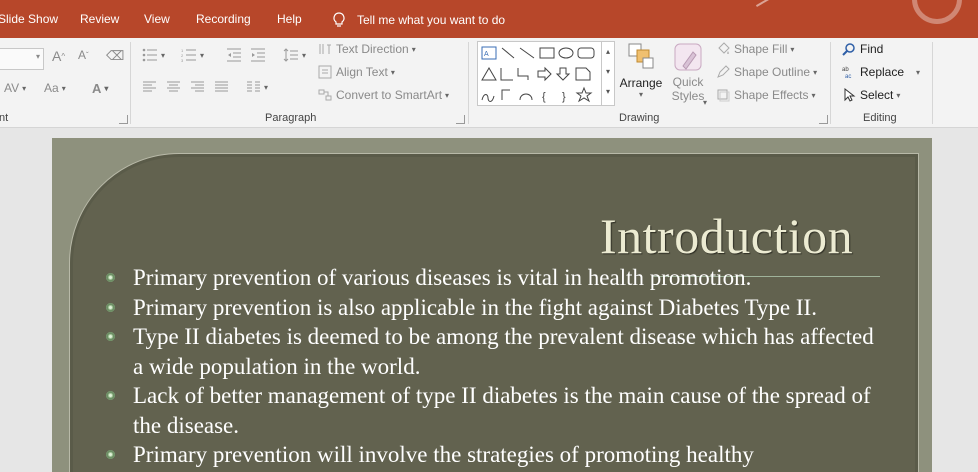 The width and height of the screenshot is (978, 472). I want to click on text-direction-icon, so click(325, 49).